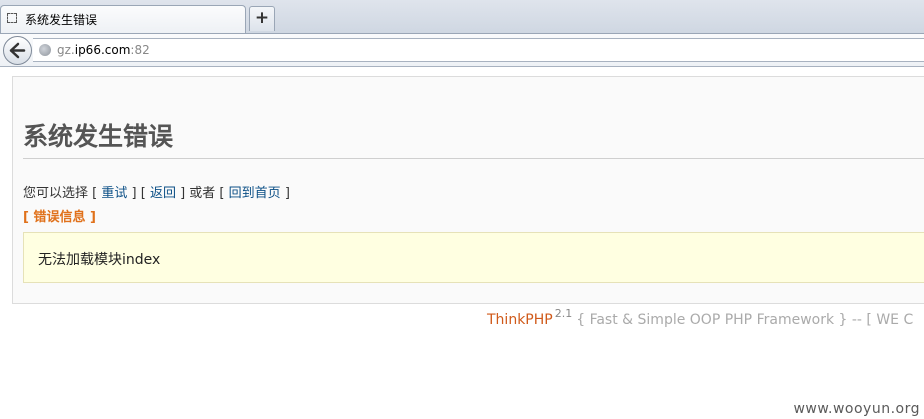  I want to click on error-message: 无法加载模块index, so click(99, 260).